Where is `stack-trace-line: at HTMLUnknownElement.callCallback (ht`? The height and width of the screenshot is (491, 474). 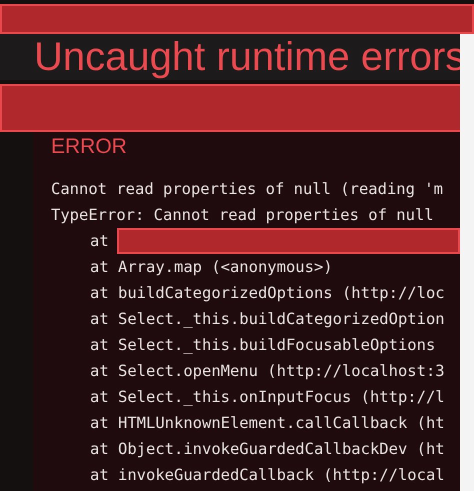 stack-trace-line: at HTMLUnknownElement.callCallback (ht is located at coordinates (267, 423).